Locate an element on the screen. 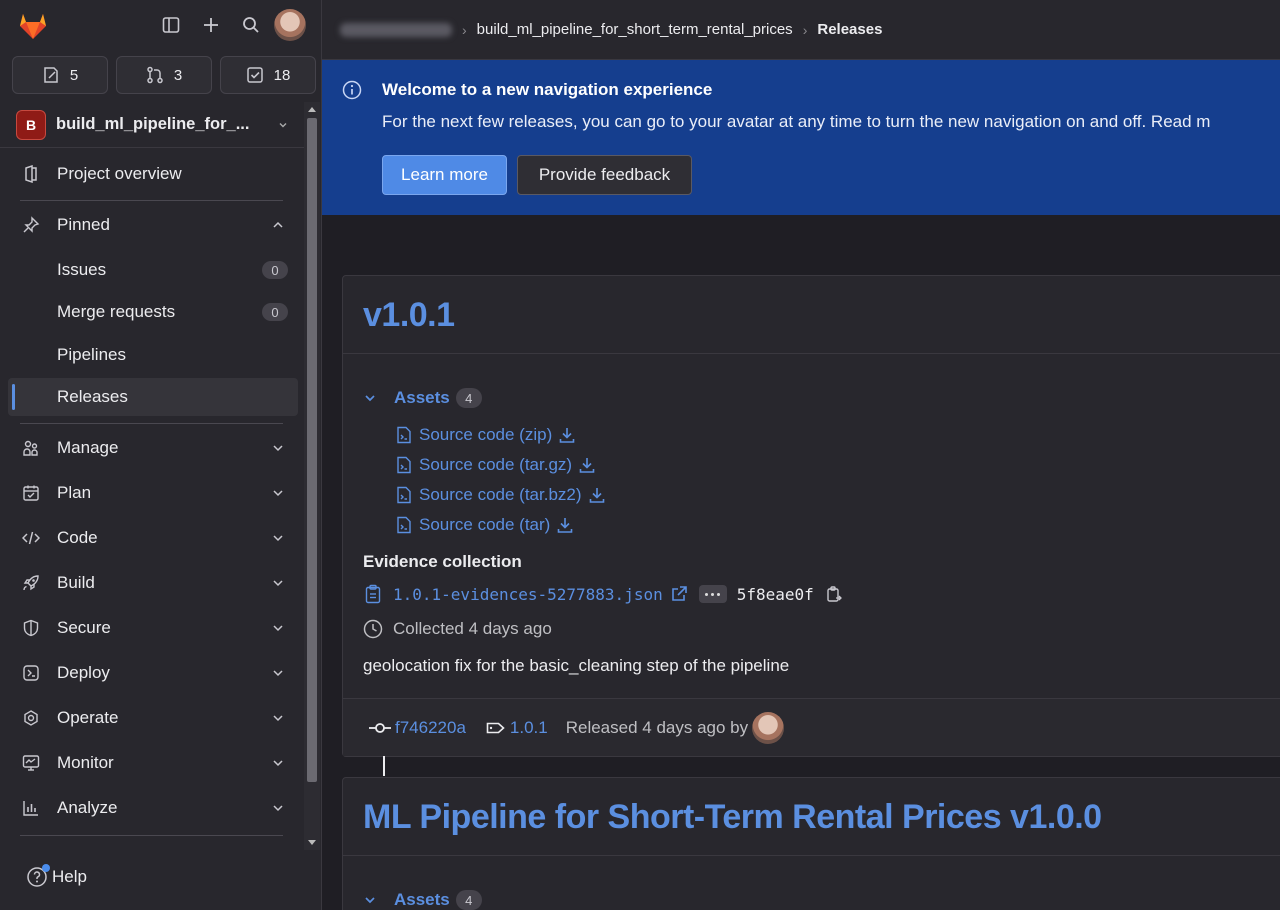 The image size is (1280, 910). assets-count-badge: 4 is located at coordinates (468, 398).